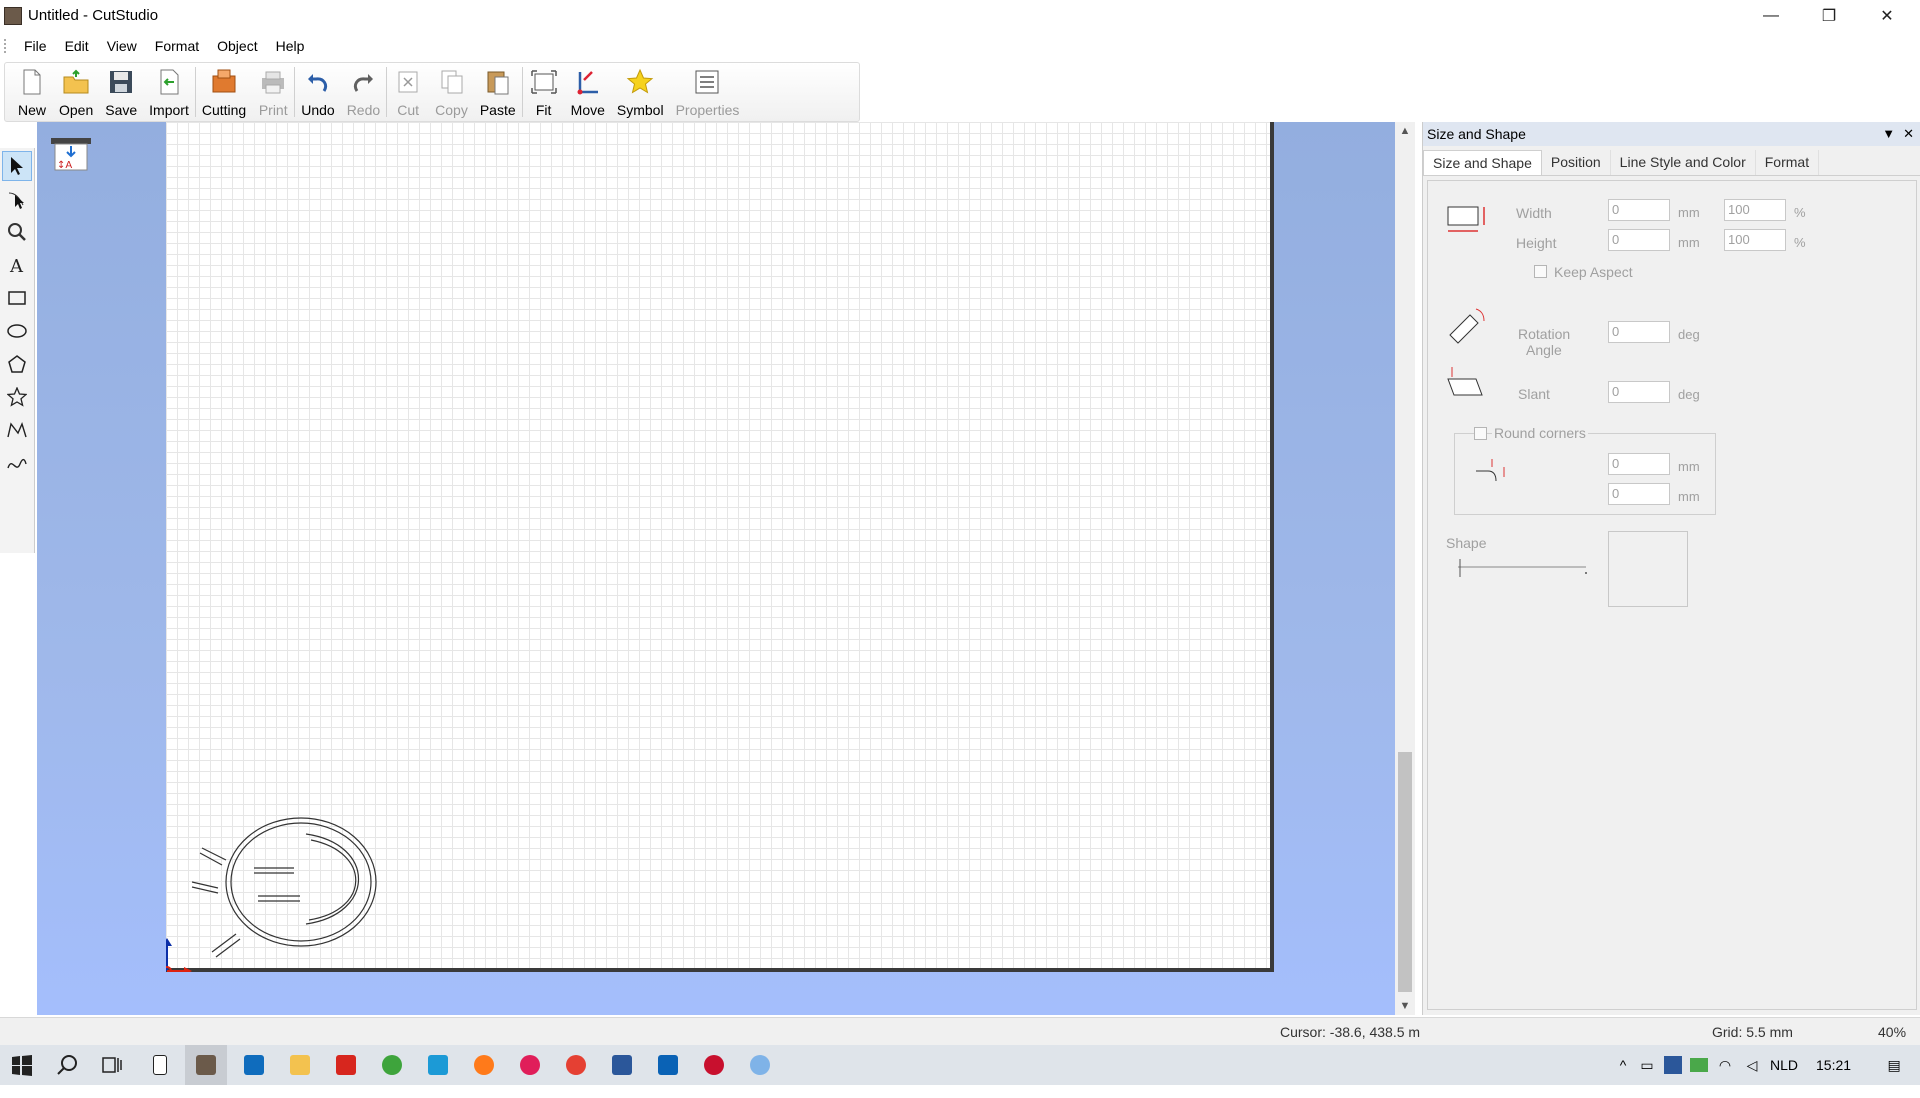 Image resolution: width=1920 pixels, height=1098 pixels. I want to click on scroll-down-icon: ▼, so click(1405, 1006).